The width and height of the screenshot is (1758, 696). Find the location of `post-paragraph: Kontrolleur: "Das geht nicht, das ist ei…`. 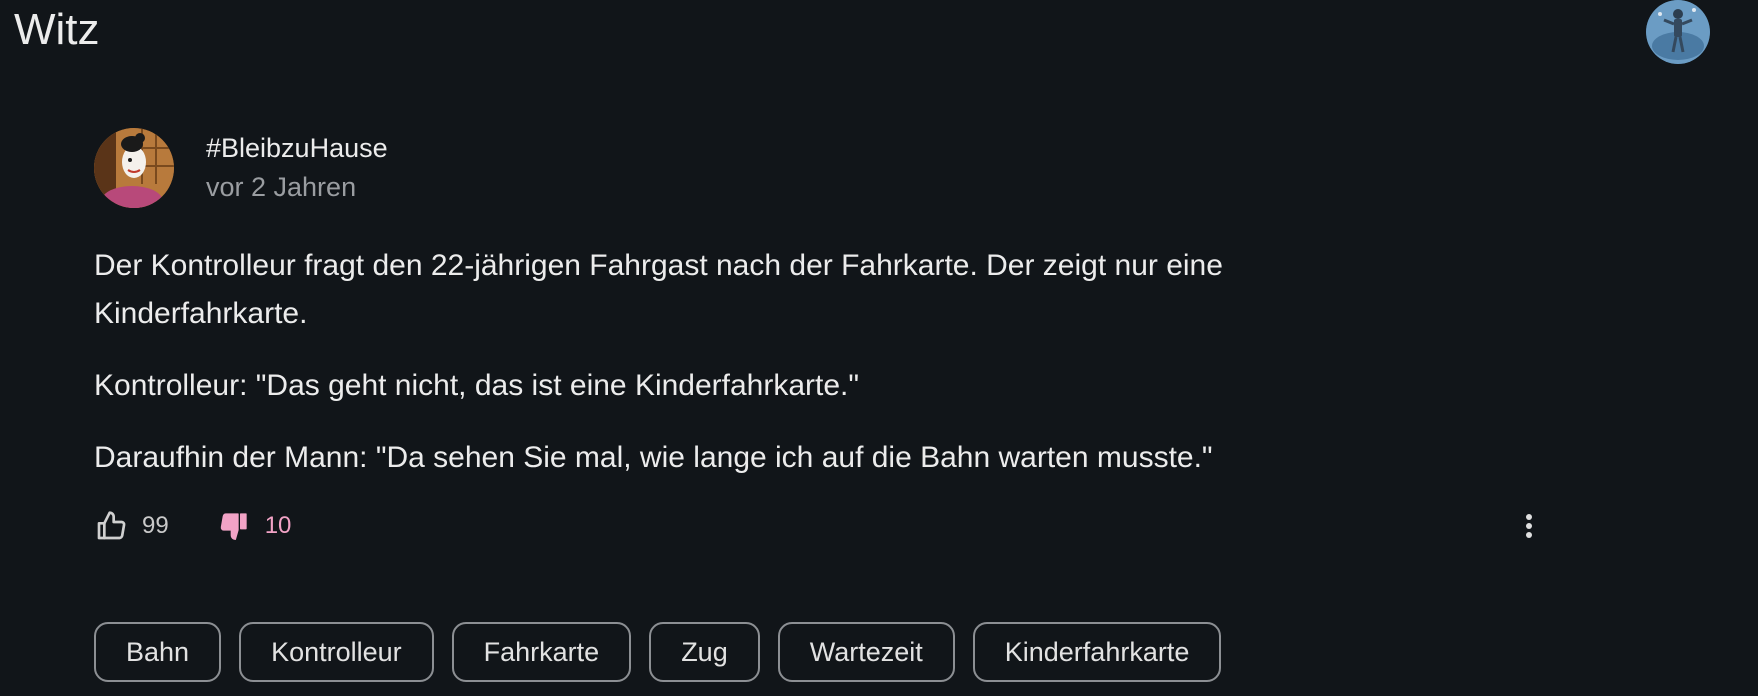

post-paragraph: Kontrolleur: "Das geht nicht, das ist ei… is located at coordinates (477, 385).